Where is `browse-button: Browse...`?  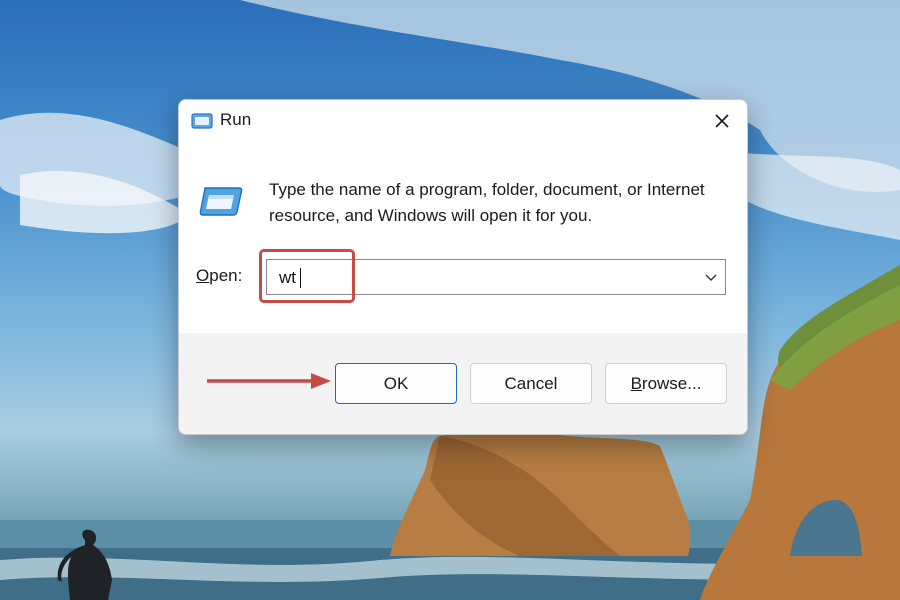
browse-button: Browse... is located at coordinates (666, 383).